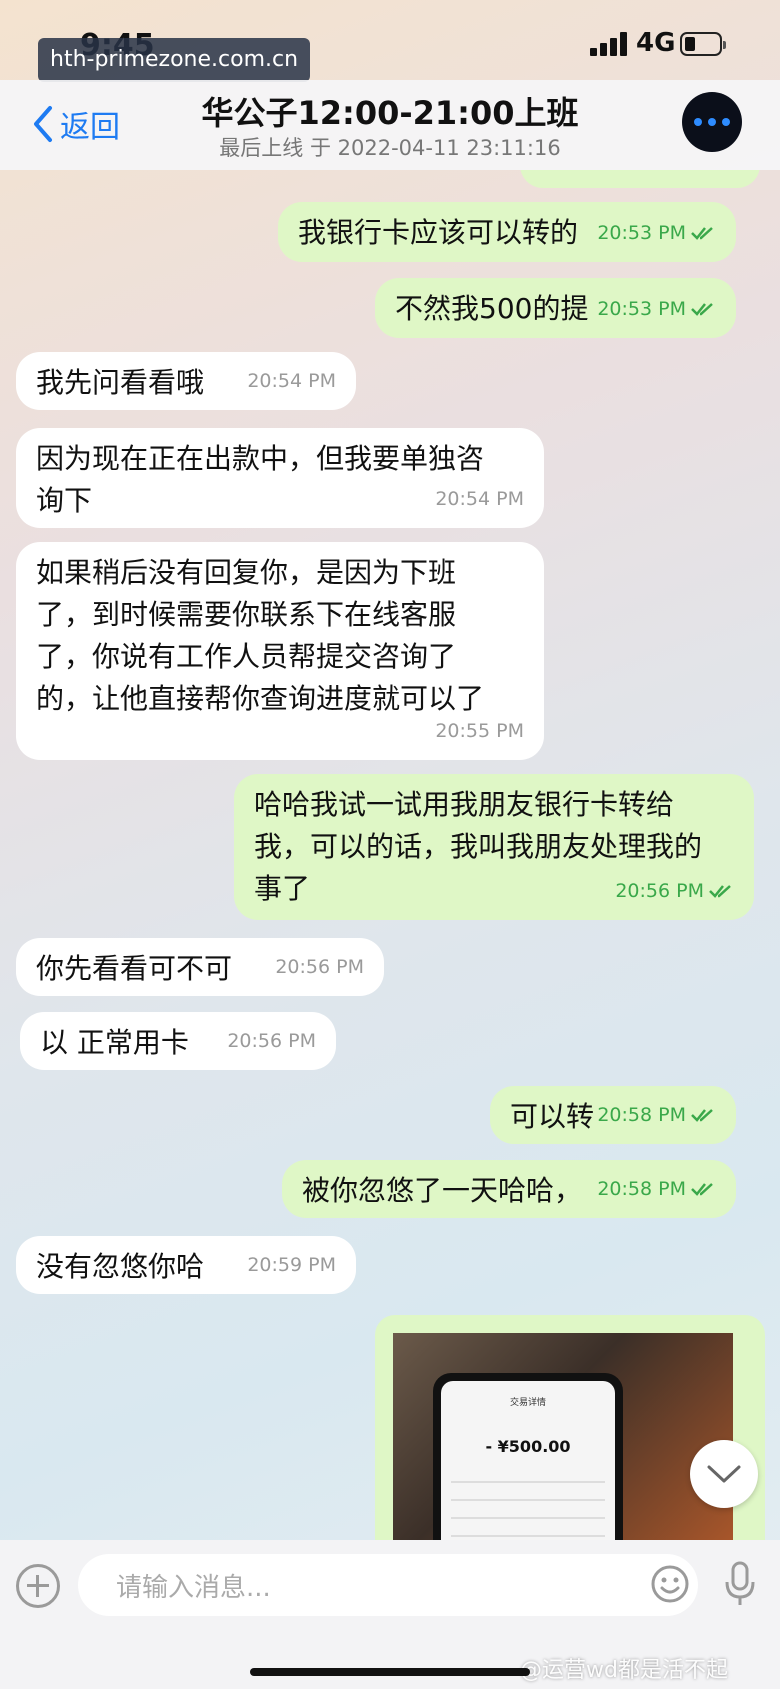 This screenshot has height=1689, width=780. What do you see at coordinates (640, 179) in the screenshot?
I see `clipped-message-bubble` at bounding box center [640, 179].